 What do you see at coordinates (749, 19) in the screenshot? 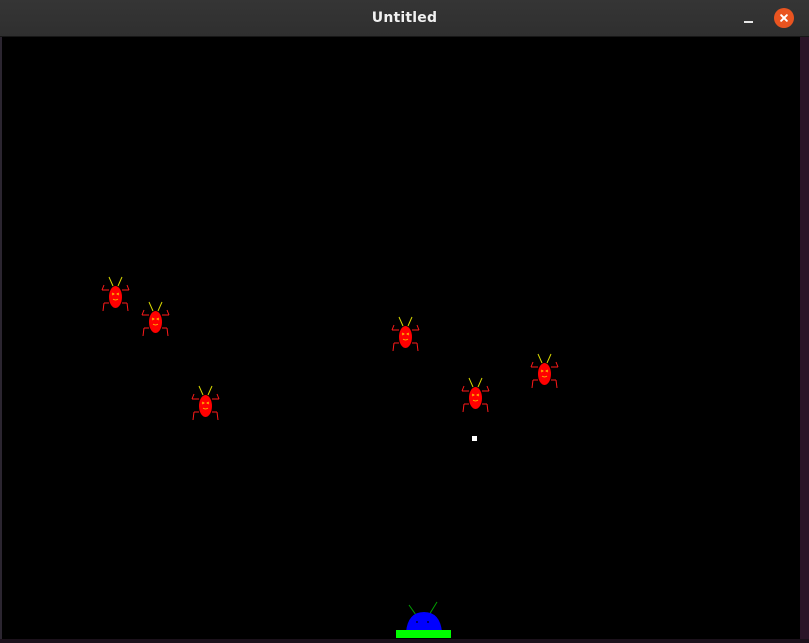
I see `minimize-button` at bounding box center [749, 19].